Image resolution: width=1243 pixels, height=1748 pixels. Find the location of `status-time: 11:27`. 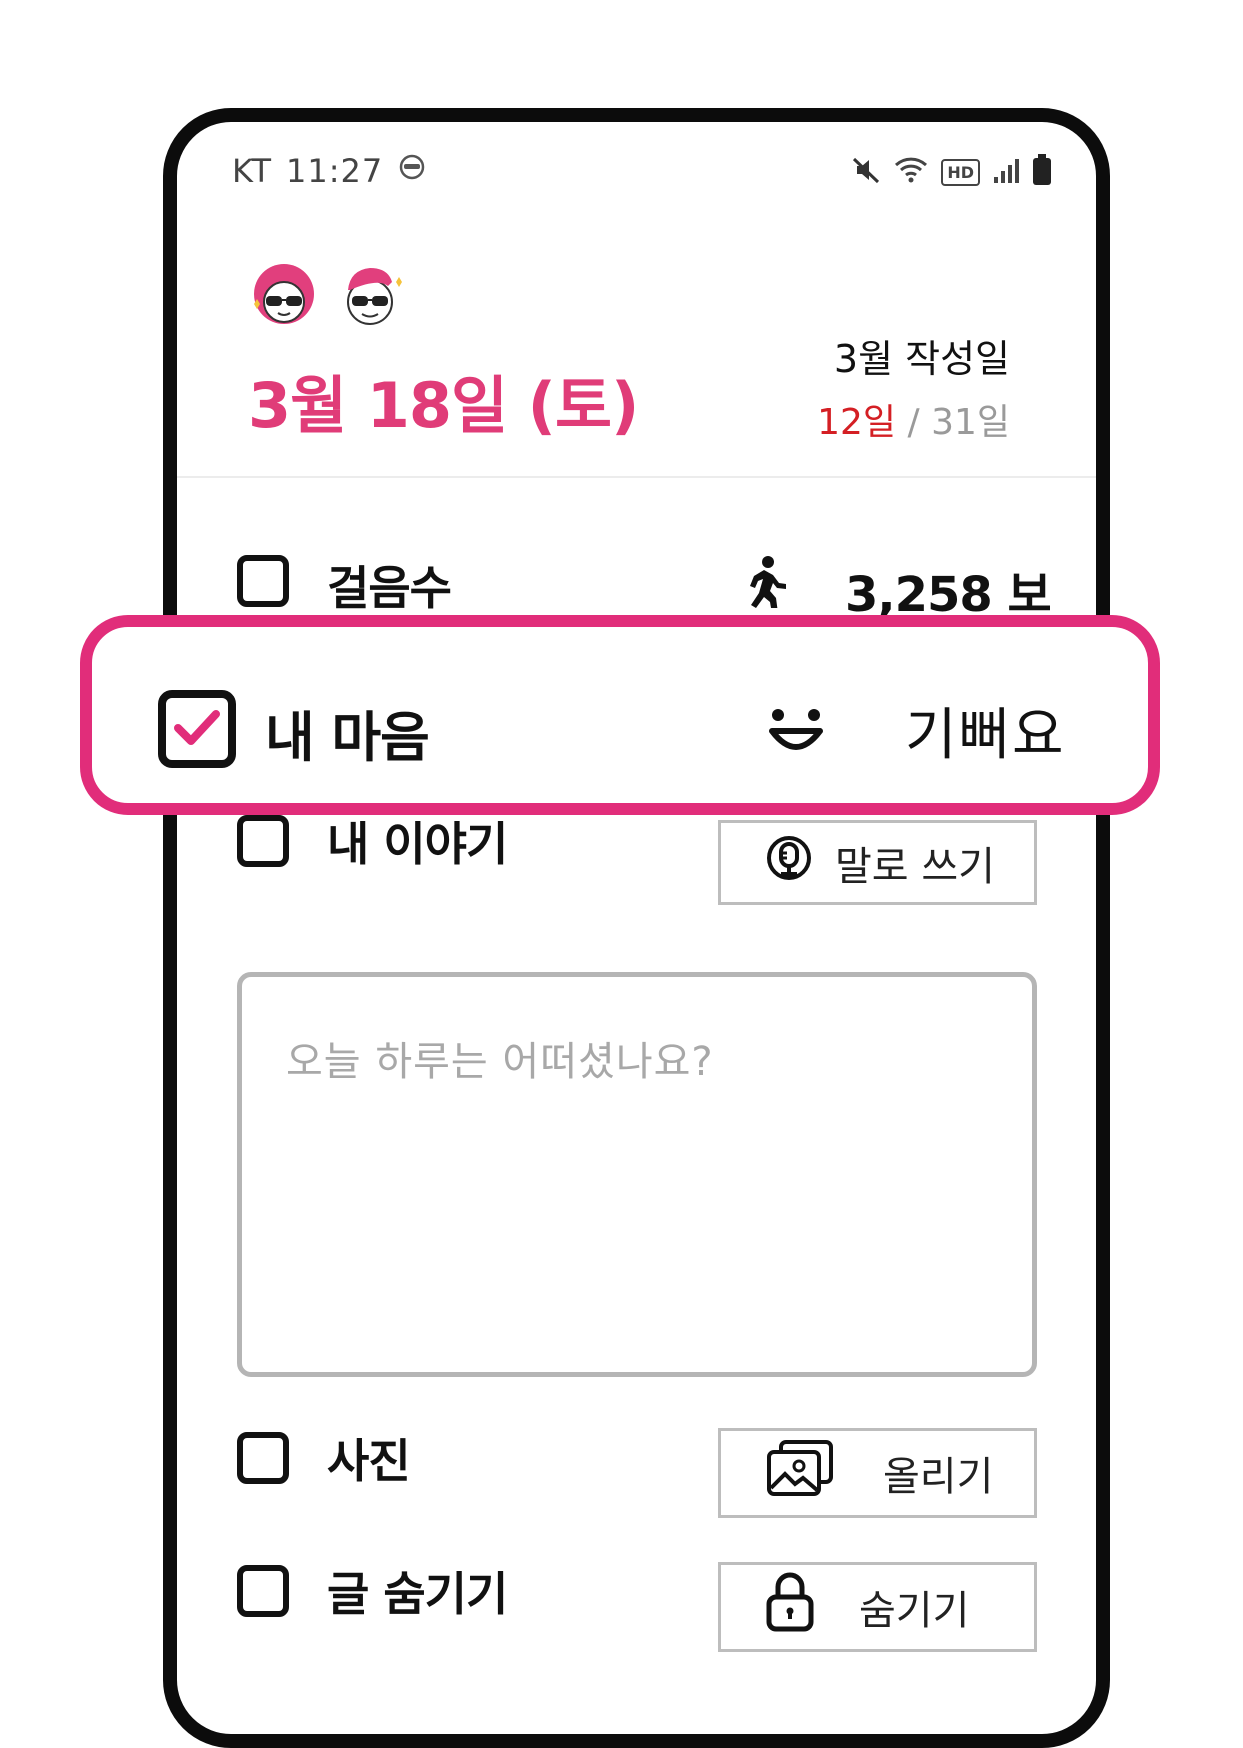

status-time: 11:27 is located at coordinates (335, 171).